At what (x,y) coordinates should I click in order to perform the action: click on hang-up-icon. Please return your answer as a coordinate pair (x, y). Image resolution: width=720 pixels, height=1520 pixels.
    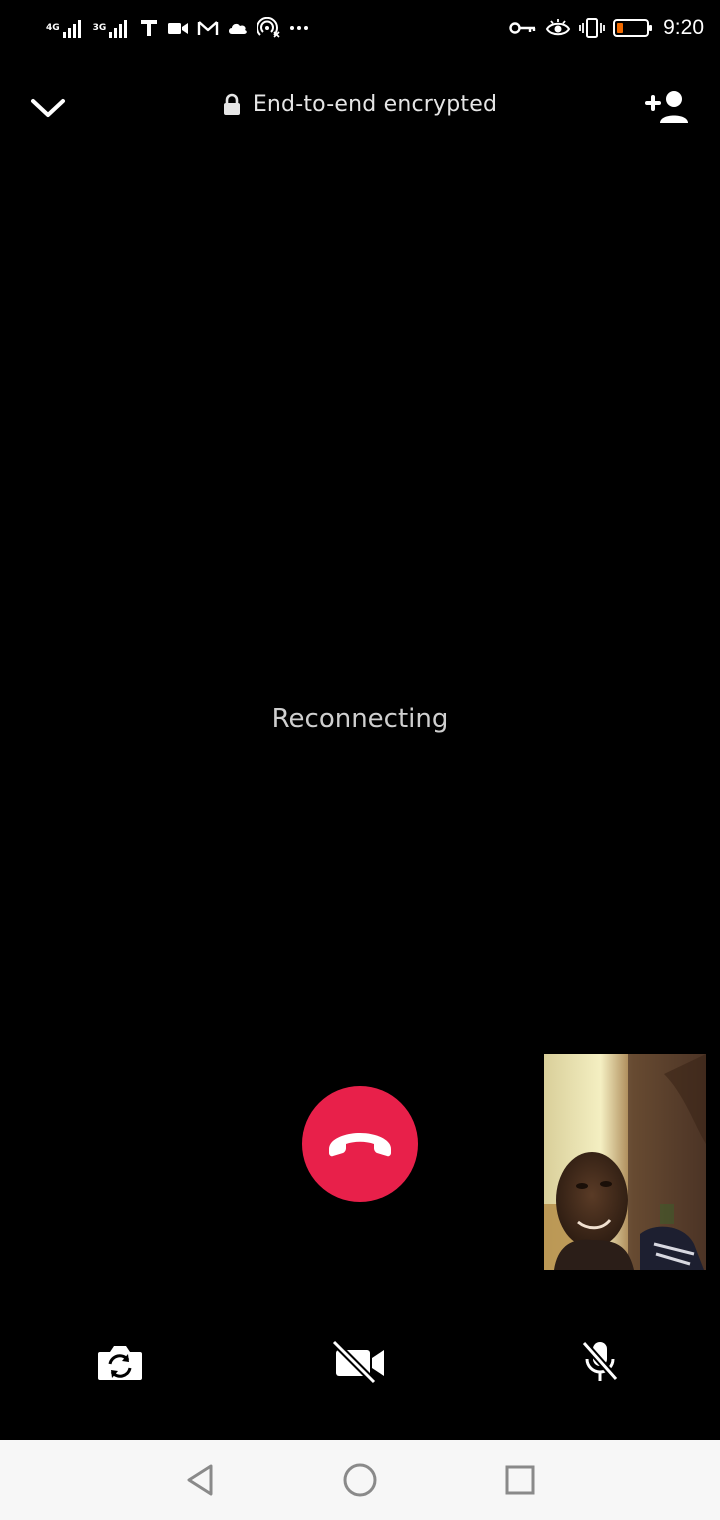
    Looking at the image, I should click on (360, 1145).